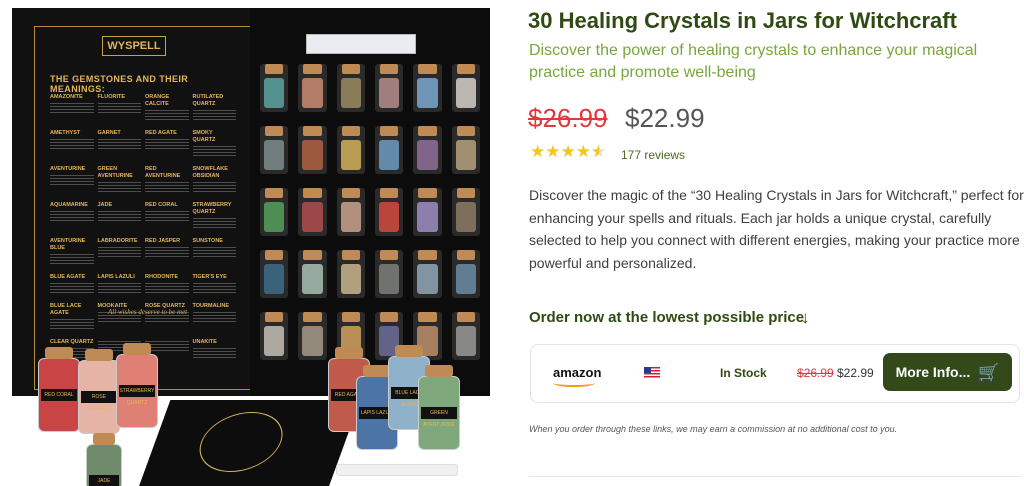 The width and height of the screenshot is (1024, 486). I want to click on arrow-down-icon: ↓, so click(805, 317).